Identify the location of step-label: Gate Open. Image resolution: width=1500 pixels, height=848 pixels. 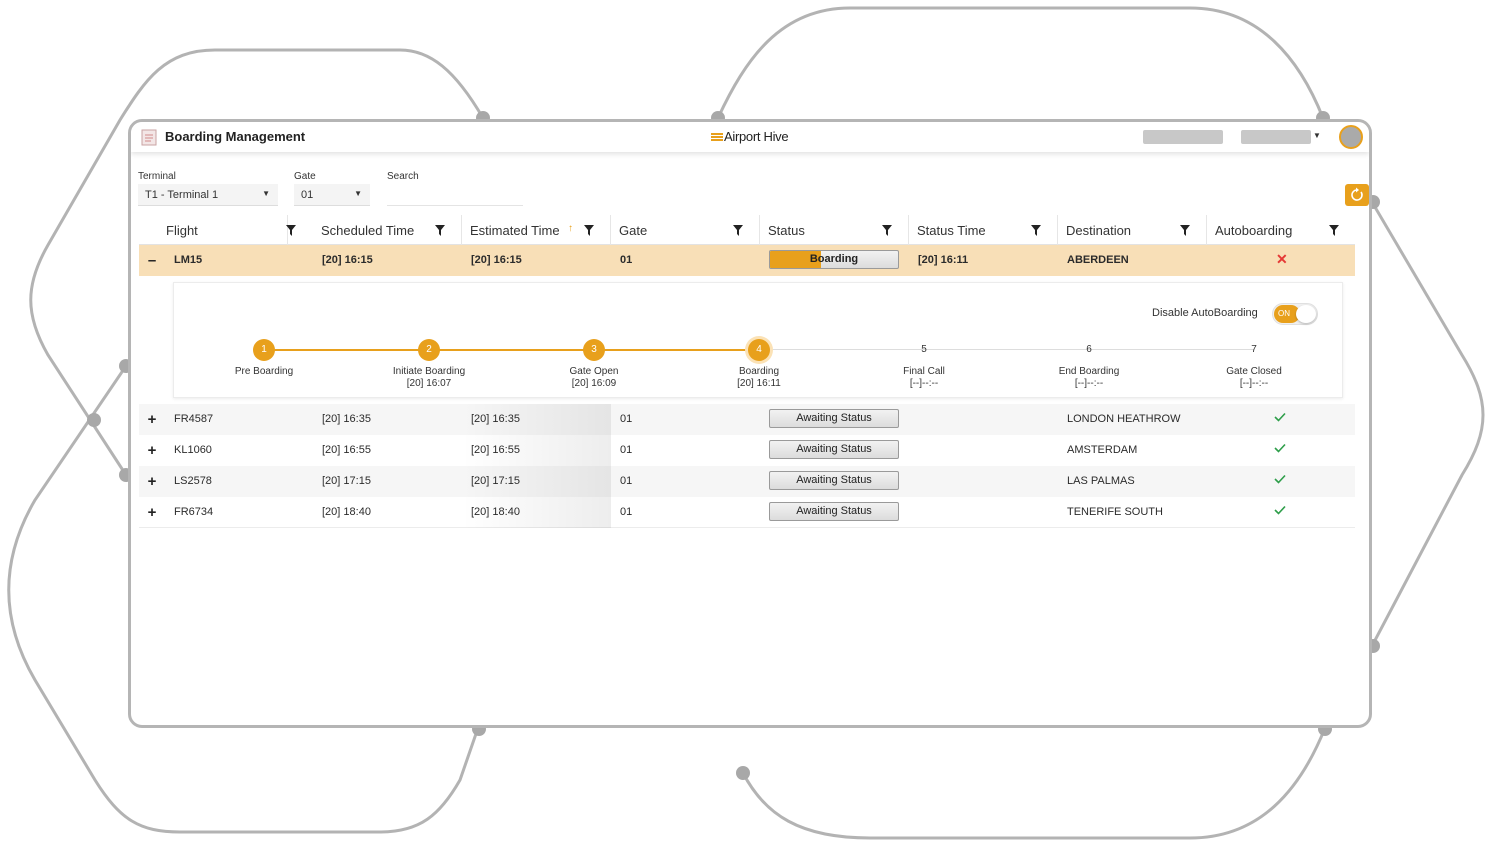
(594, 371).